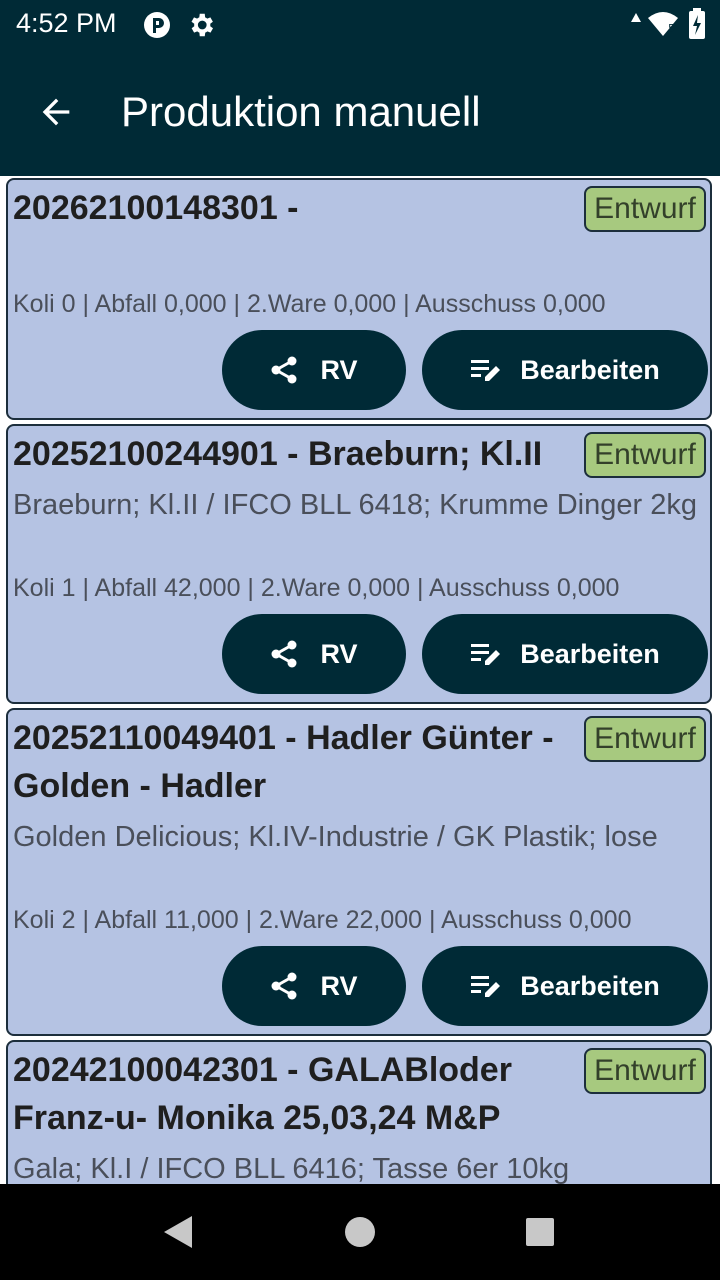  What do you see at coordinates (636, 17) in the screenshot?
I see `data-up-arrow-icon` at bounding box center [636, 17].